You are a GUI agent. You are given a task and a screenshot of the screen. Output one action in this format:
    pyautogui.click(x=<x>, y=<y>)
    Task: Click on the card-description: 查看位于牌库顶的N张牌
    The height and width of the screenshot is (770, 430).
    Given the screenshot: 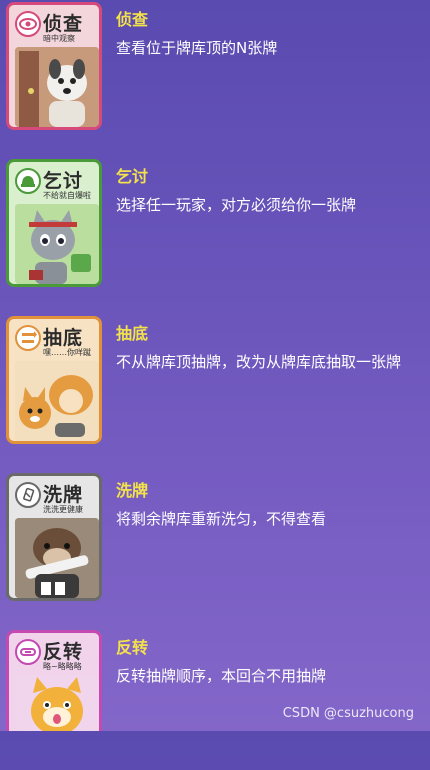 What is the action you would take?
    pyautogui.click(x=197, y=48)
    